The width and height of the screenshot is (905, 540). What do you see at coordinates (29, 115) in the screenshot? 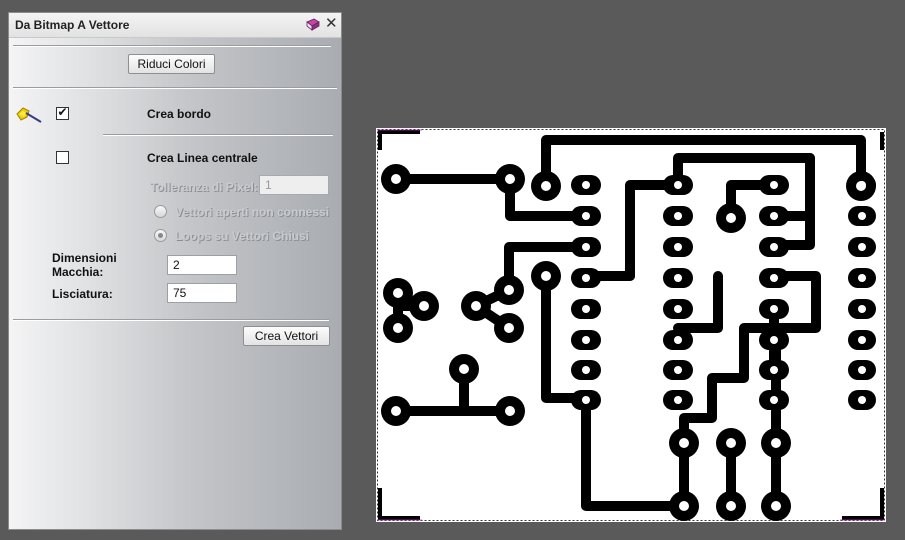
I see `magic-wand-icon` at bounding box center [29, 115].